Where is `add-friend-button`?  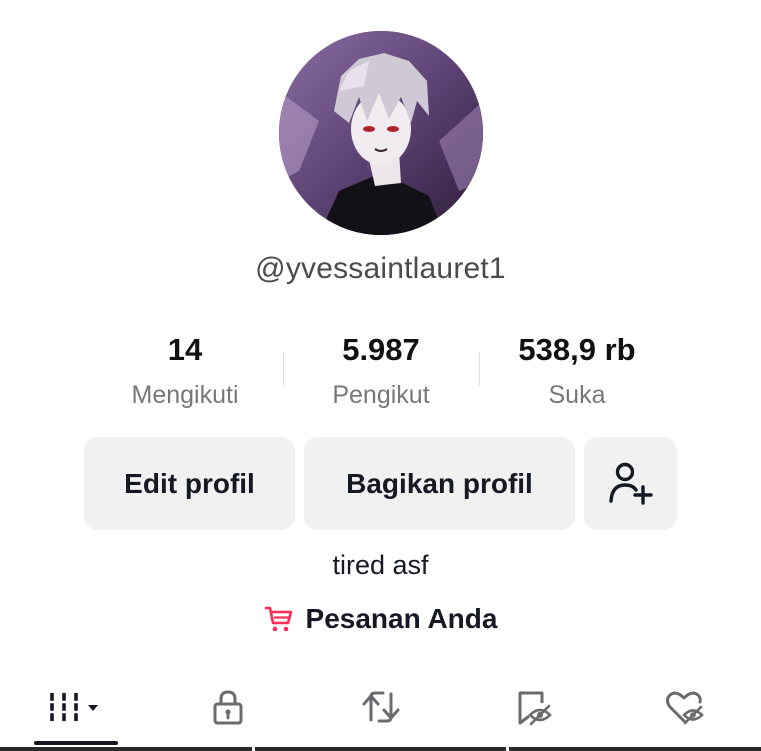
add-friend-button is located at coordinates (630, 483).